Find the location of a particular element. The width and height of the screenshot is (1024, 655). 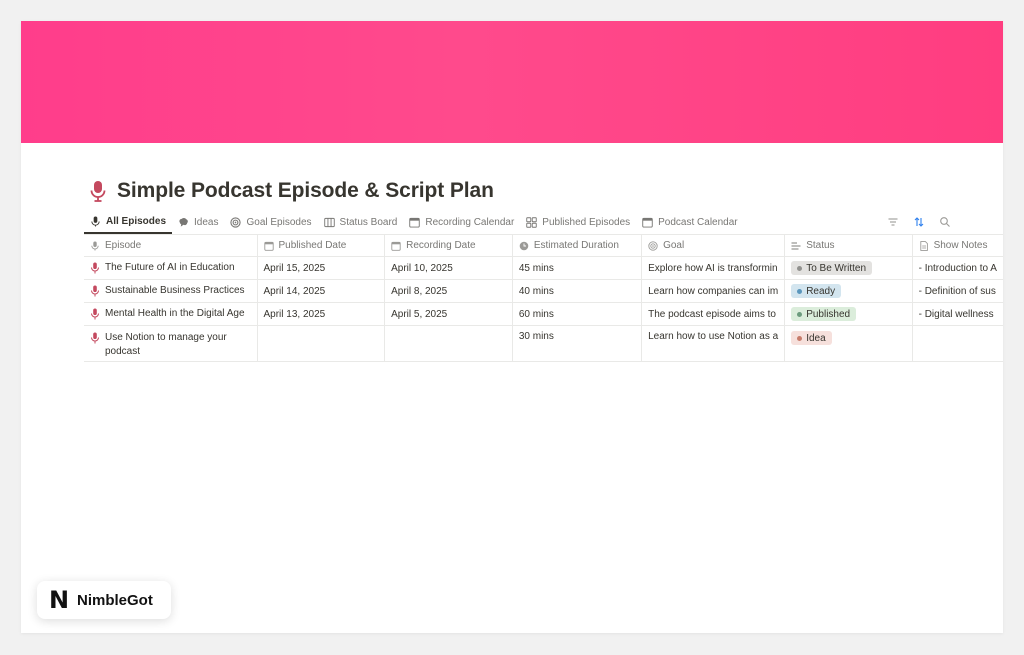

status-label: Idea is located at coordinates (816, 338).